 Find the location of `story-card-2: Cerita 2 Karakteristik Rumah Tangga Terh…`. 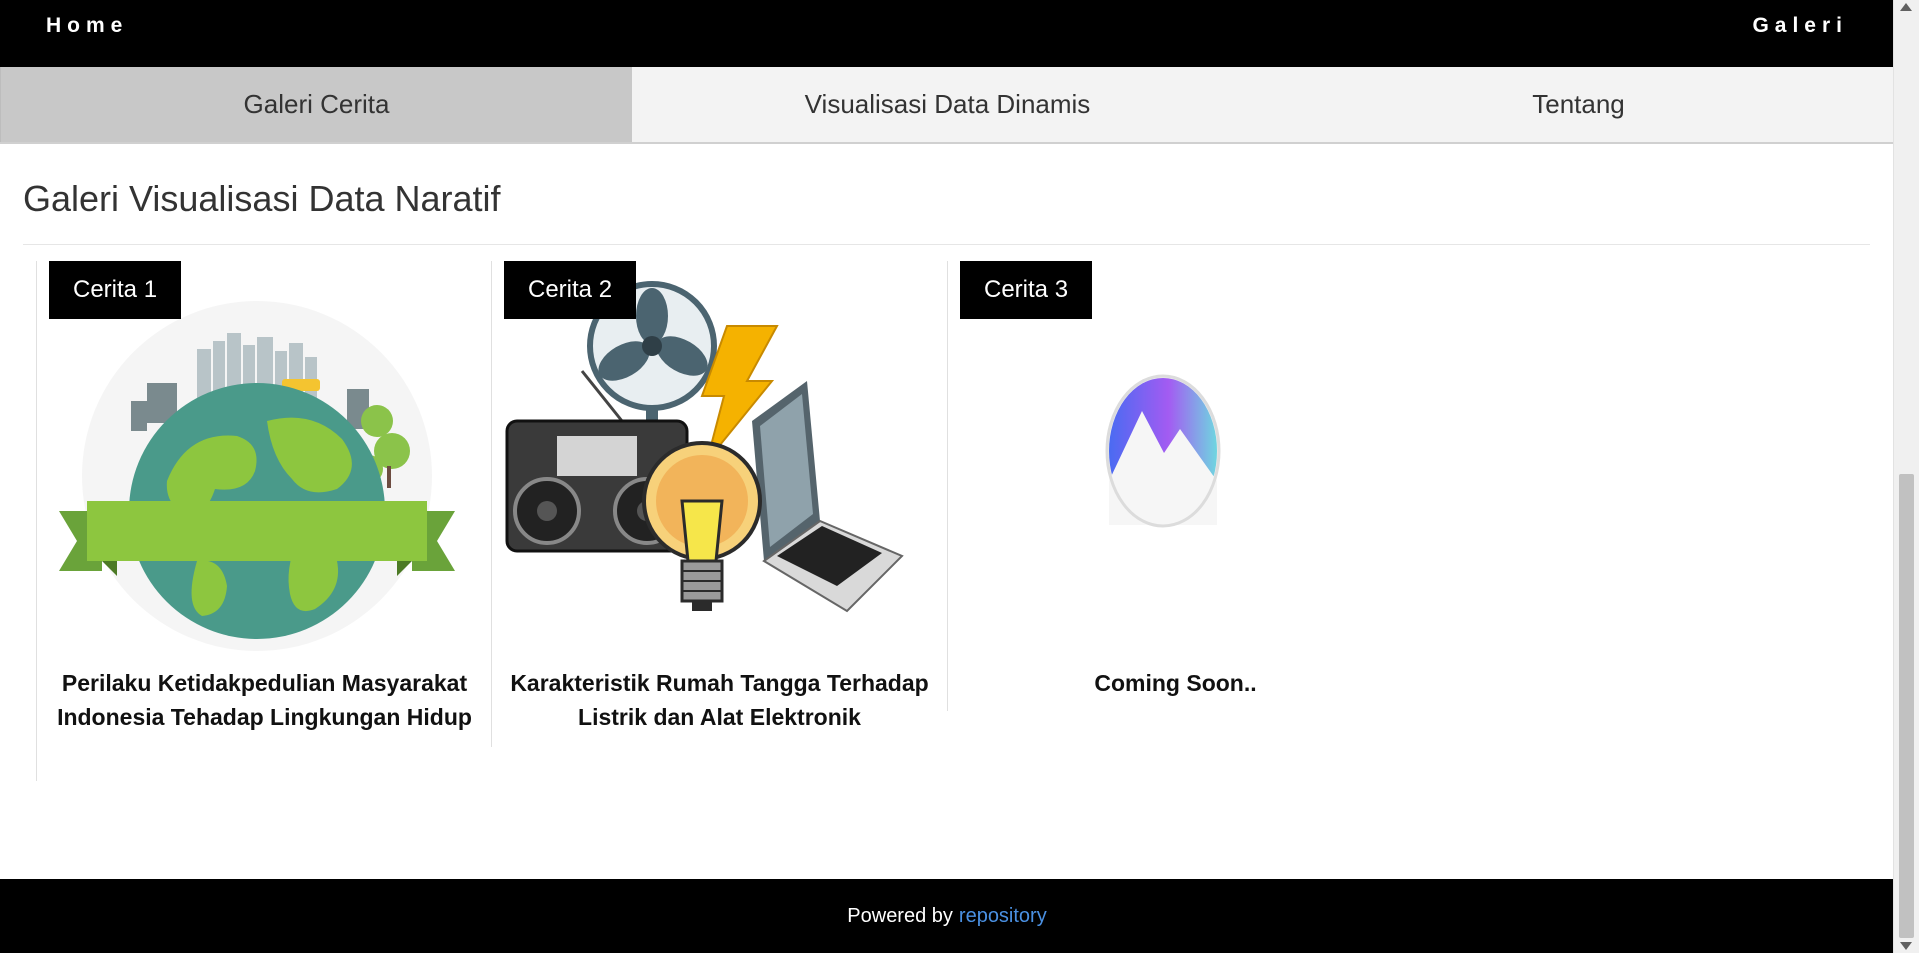

story-card-2: Cerita 2 Karakteristik Rumah Tangga Terh… is located at coordinates (719, 504).